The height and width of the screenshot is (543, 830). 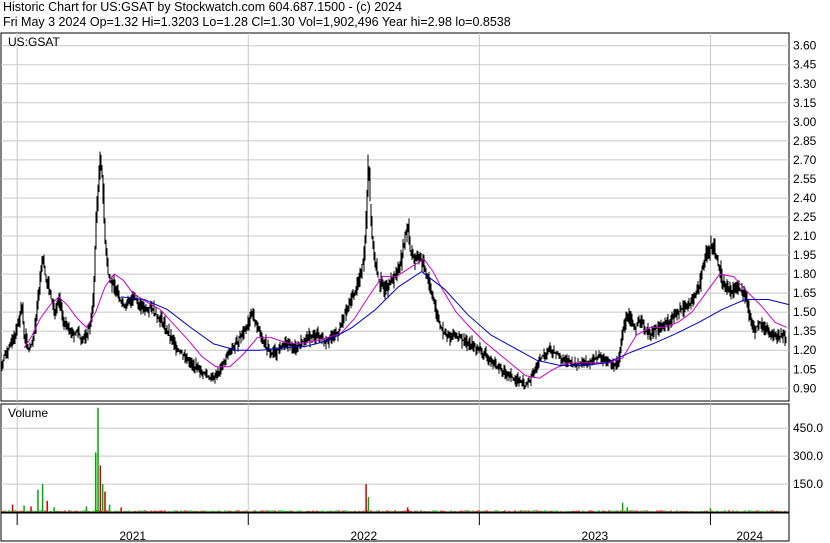 I want to click on x-tick-label: 2024, so click(x=749, y=536).